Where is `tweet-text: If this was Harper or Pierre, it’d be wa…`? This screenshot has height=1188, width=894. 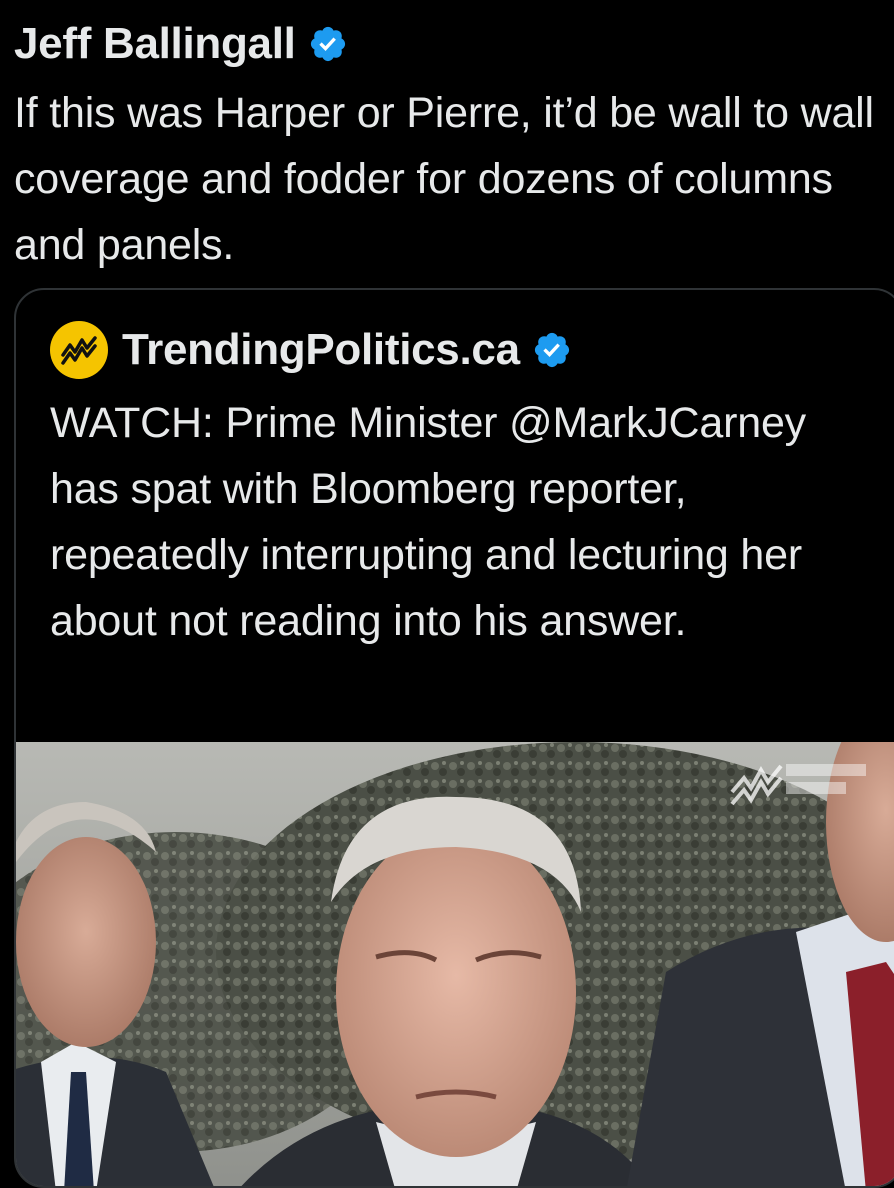 tweet-text: If this was Harper or Pierre, it’d be wa… is located at coordinates (444, 179).